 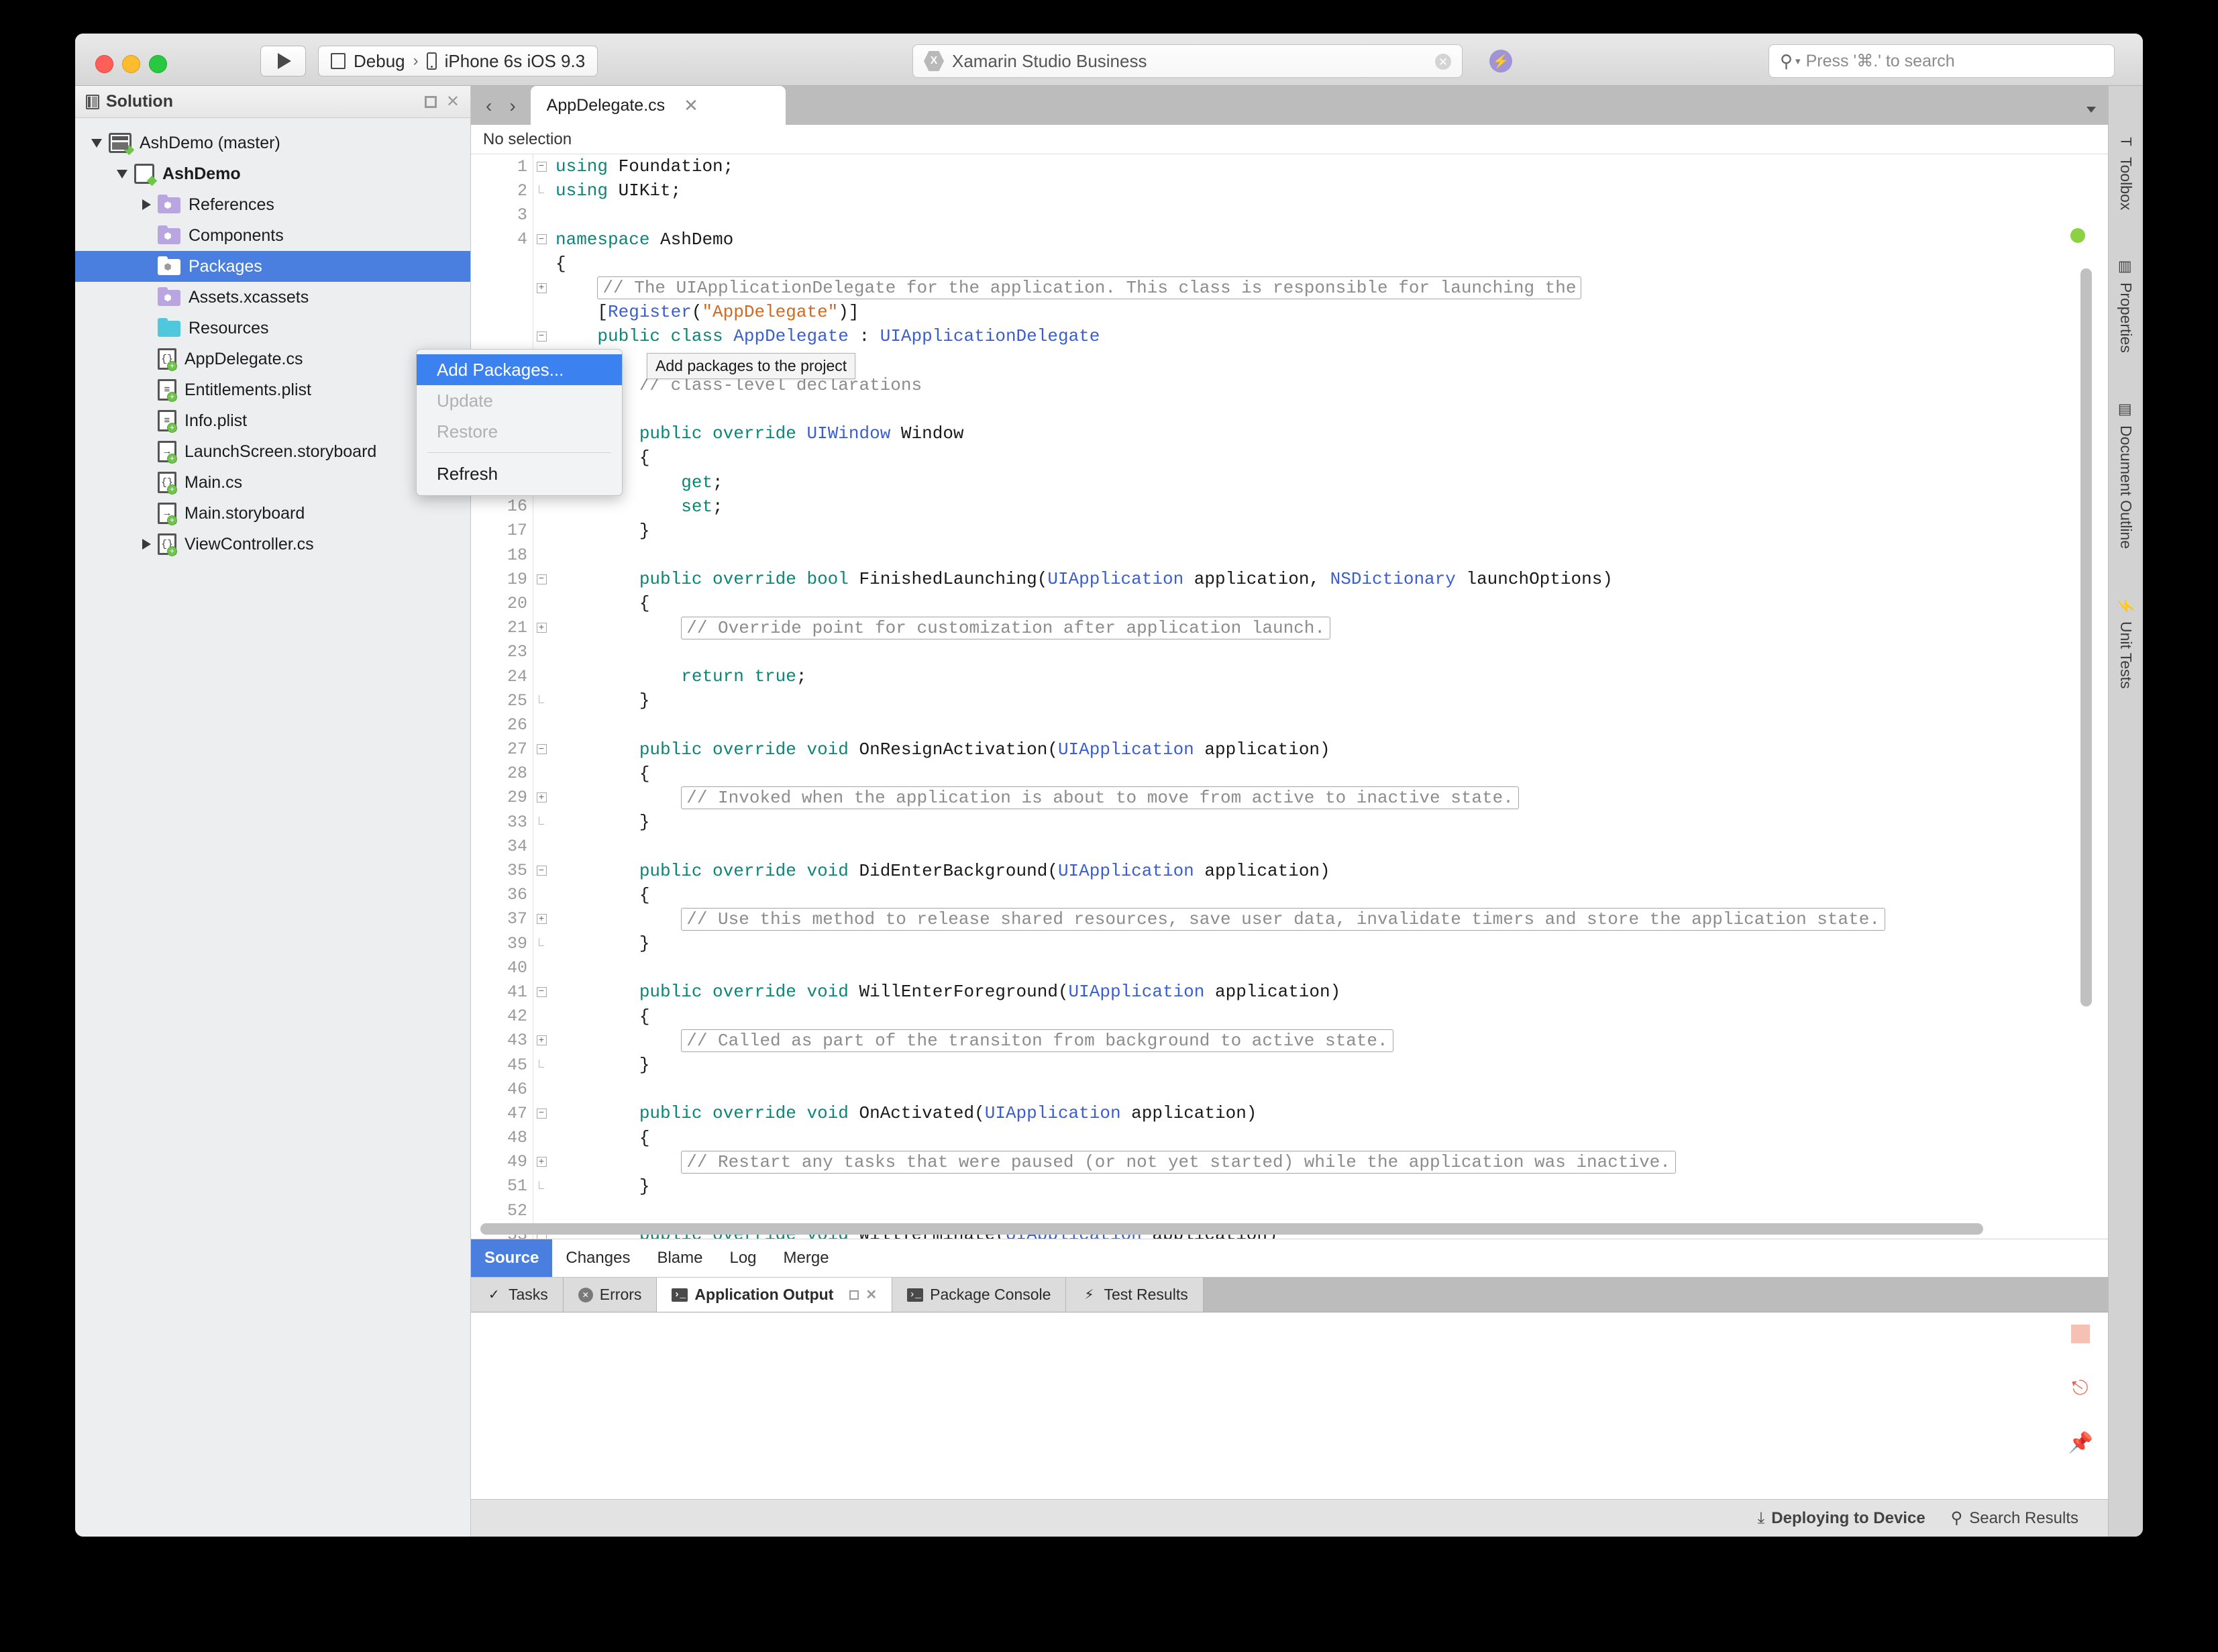 I want to click on tab-overflow-icon, so click(x=2091, y=110).